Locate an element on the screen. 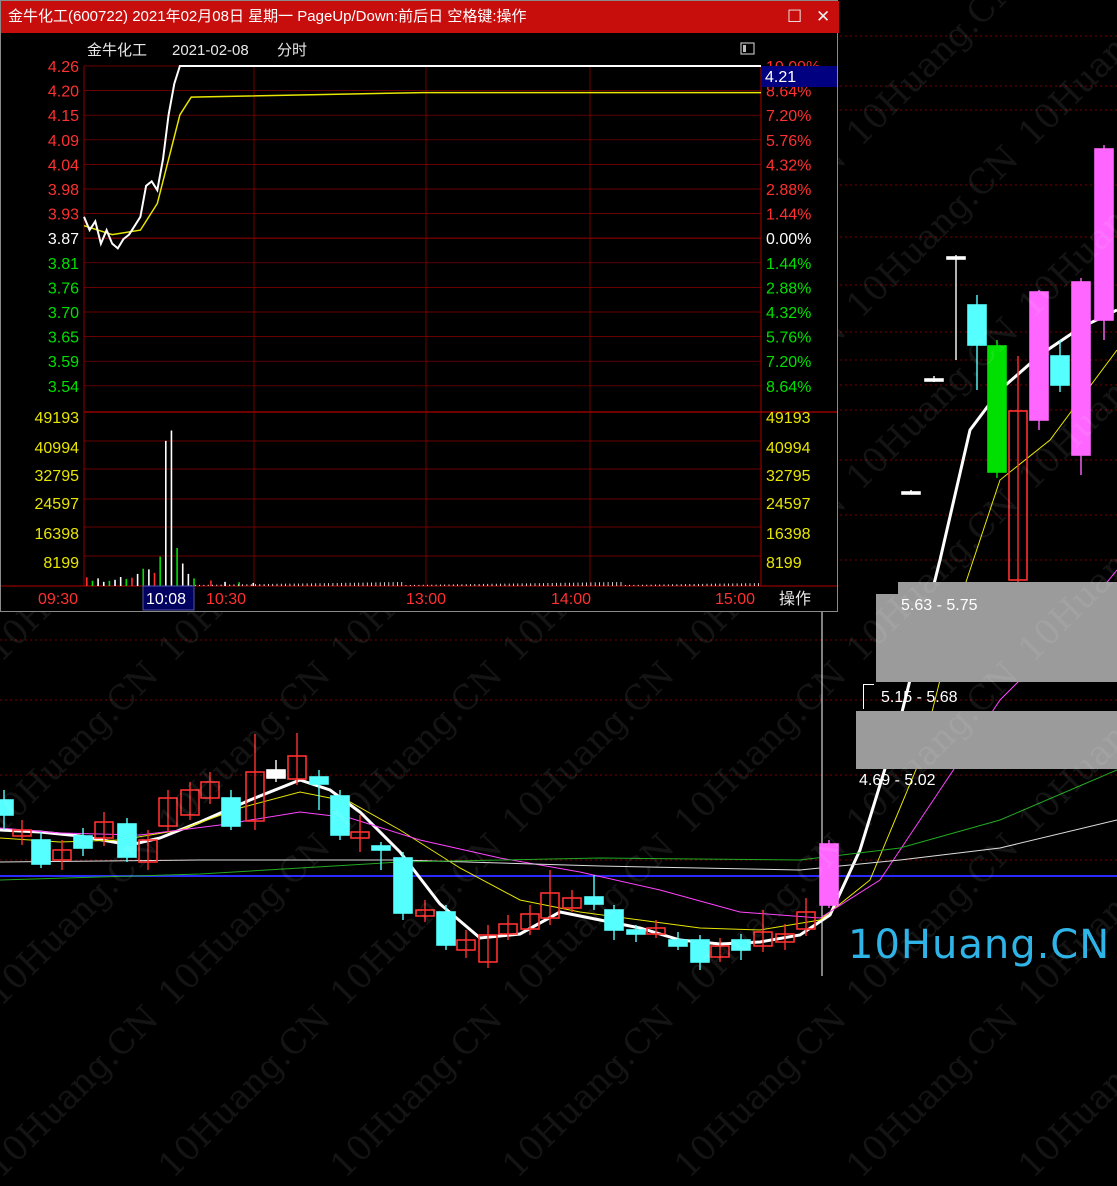  time-tick-label: 10:30 is located at coordinates (226, 599).